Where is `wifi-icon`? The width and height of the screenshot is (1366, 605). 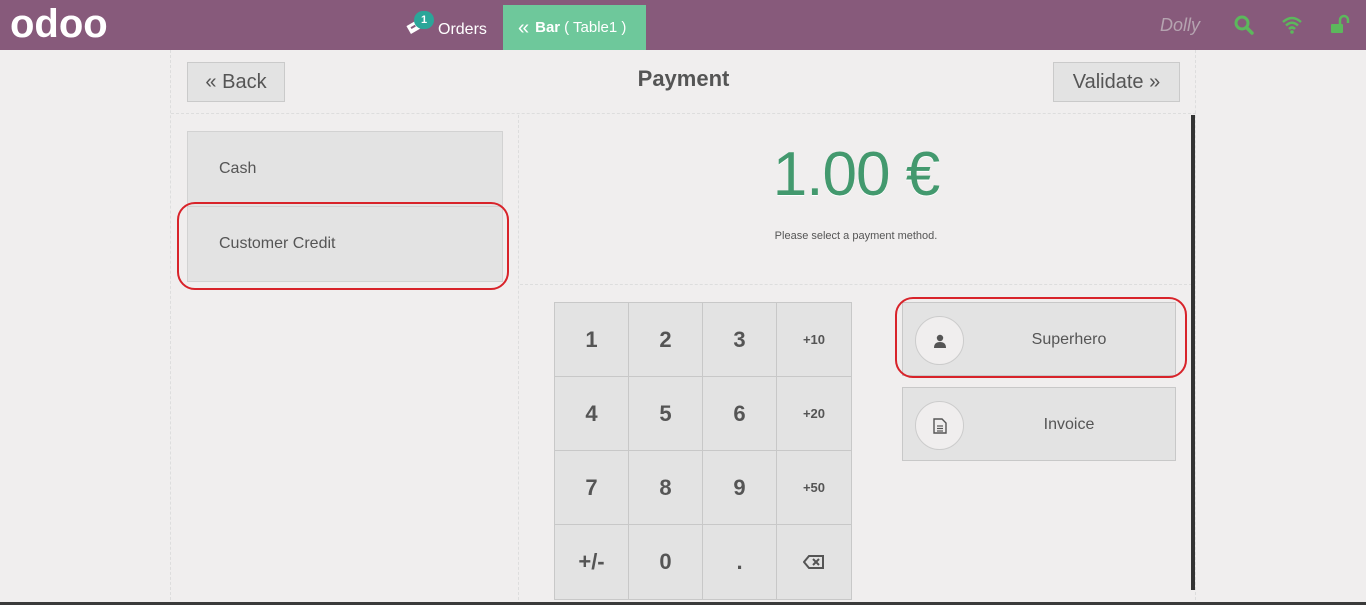
wifi-icon is located at coordinates (1292, 25).